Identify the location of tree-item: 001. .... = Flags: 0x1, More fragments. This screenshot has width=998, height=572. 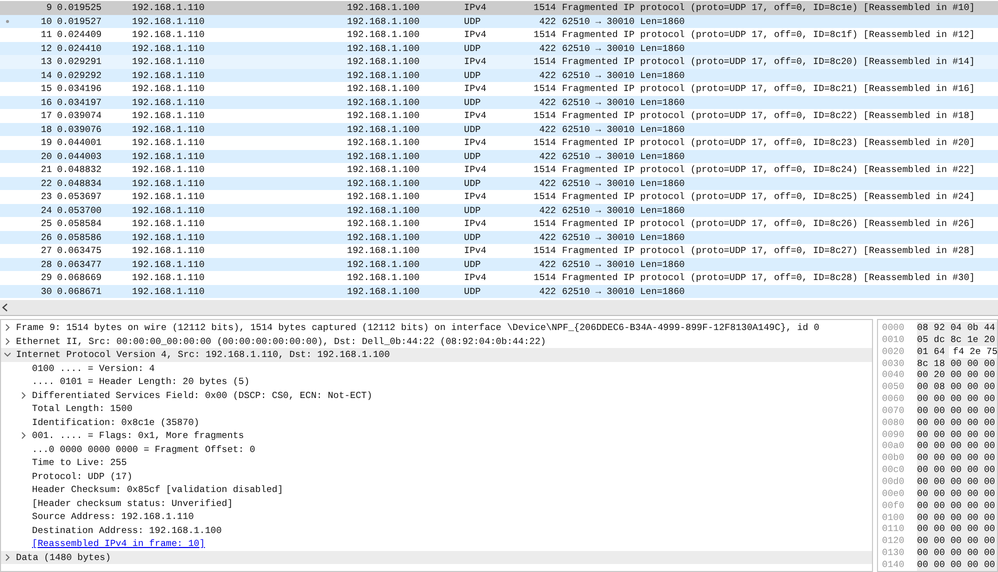
(138, 435).